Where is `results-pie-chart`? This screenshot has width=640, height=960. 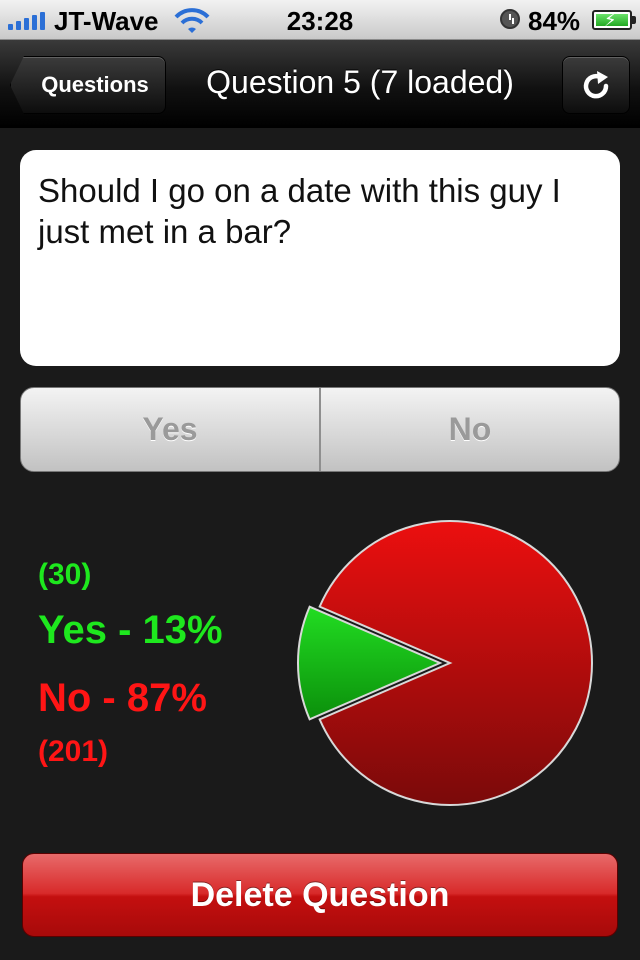
results-pie-chart is located at coordinates (445, 663).